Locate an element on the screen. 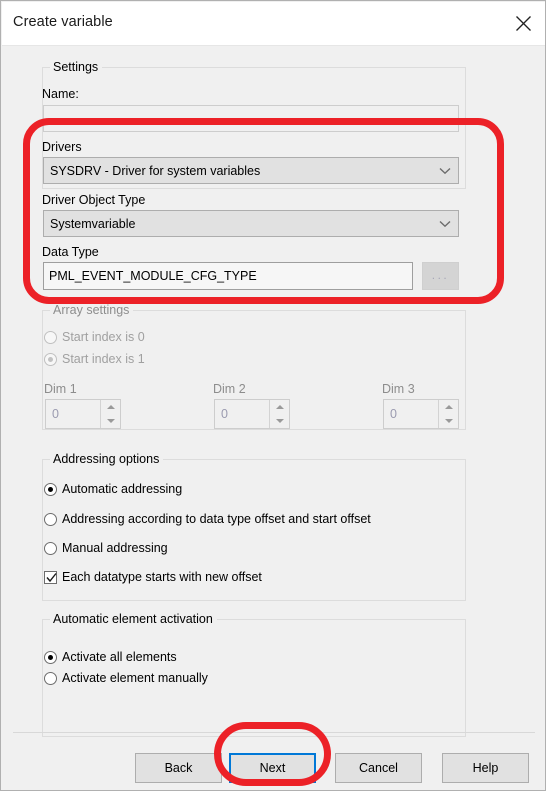 The width and height of the screenshot is (546, 791). radio-activate-all-elements-label: Activate all elements is located at coordinates (119, 657).